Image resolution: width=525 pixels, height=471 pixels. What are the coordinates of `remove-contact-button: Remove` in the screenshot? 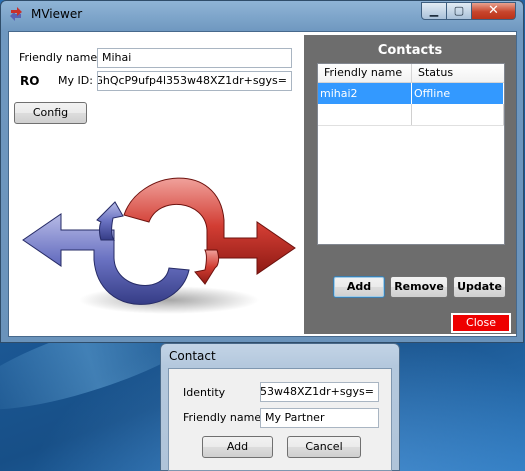 It's located at (419, 287).